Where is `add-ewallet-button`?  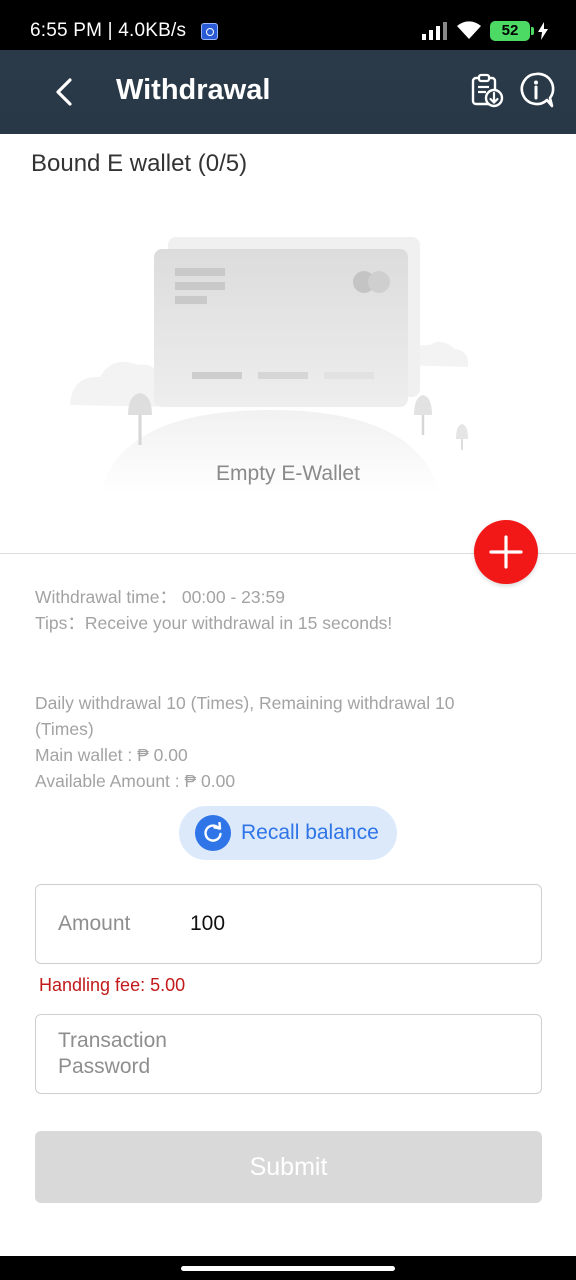
add-ewallet-button is located at coordinates (506, 552).